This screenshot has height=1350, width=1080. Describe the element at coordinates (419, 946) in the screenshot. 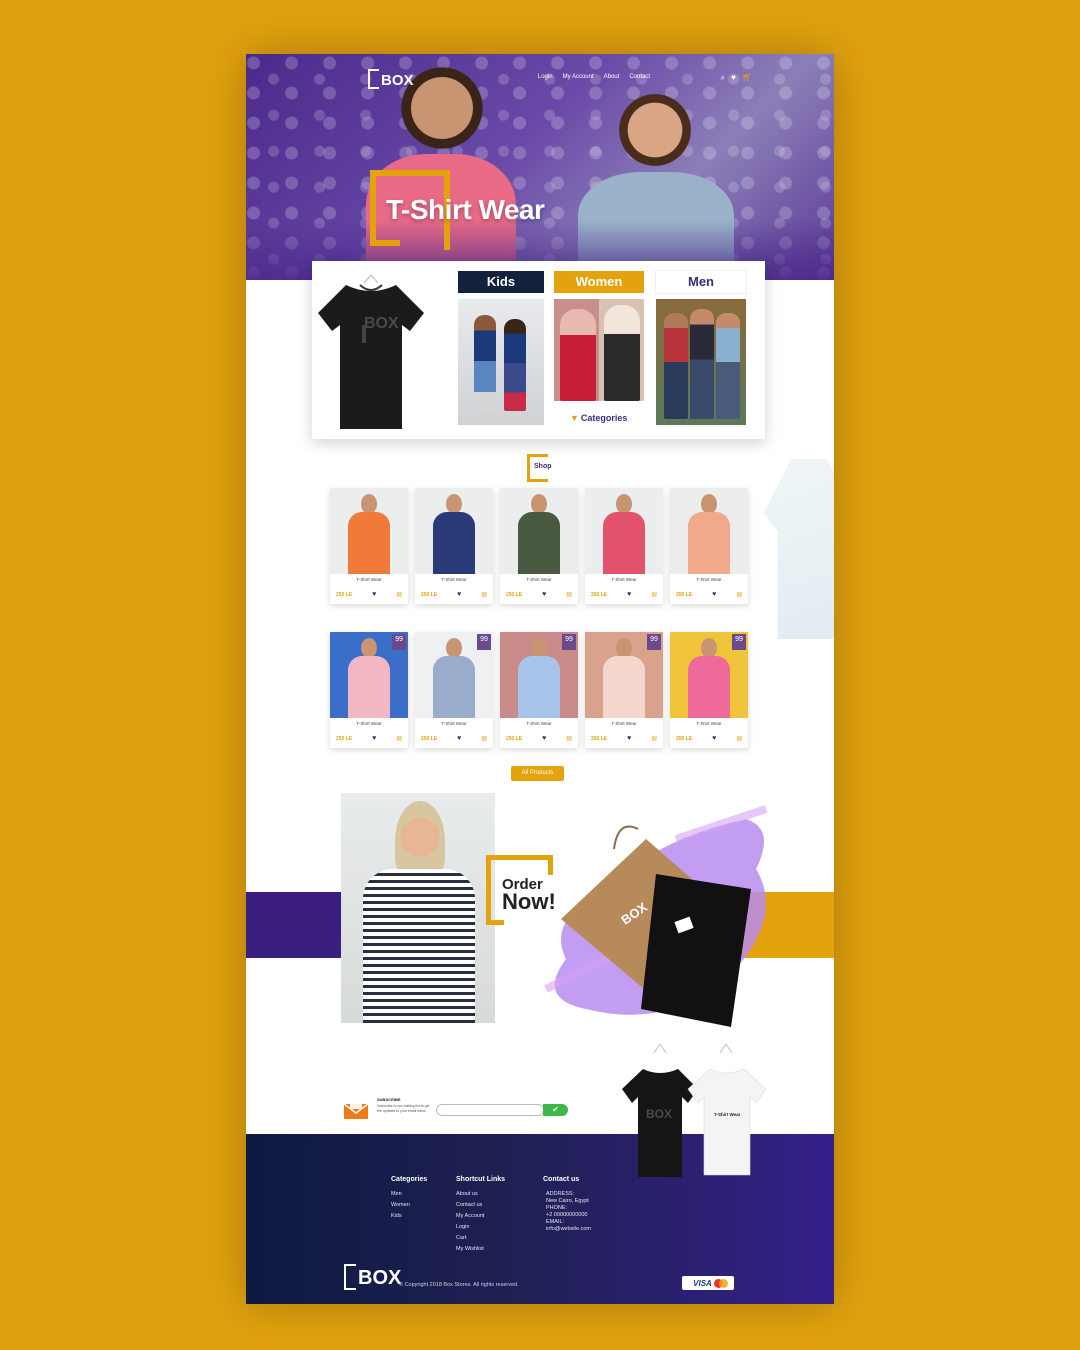

I see `model-top` at that location.